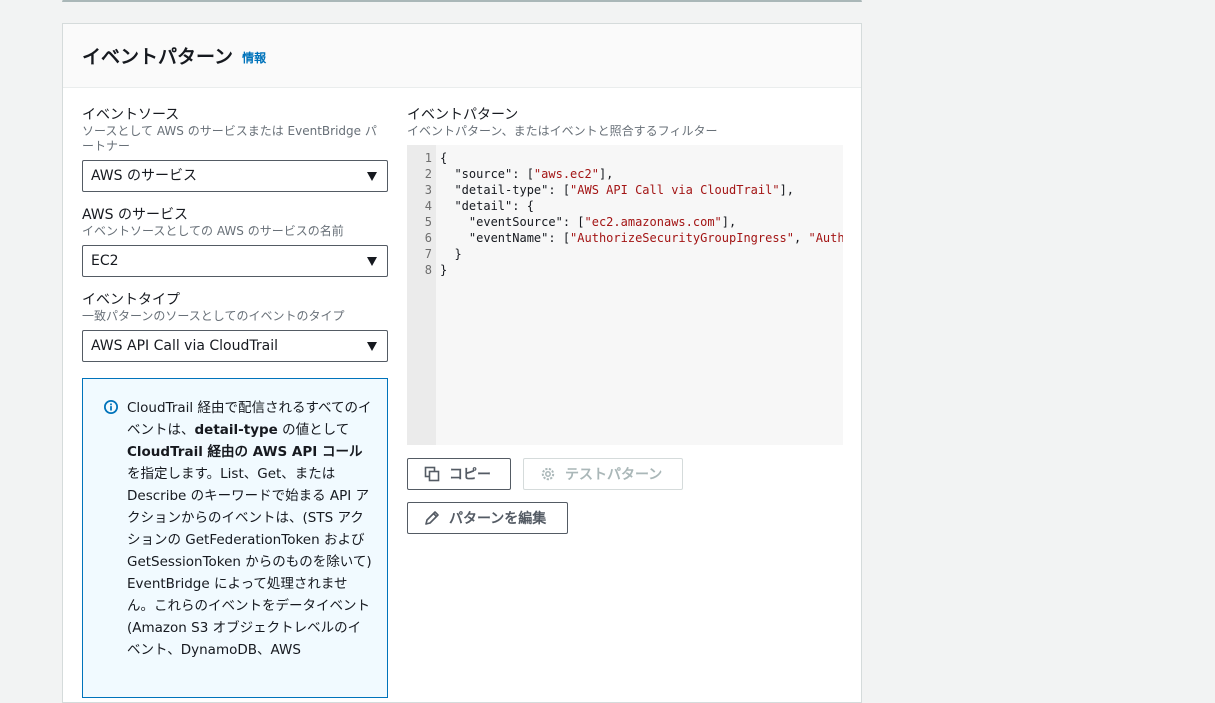 The height and width of the screenshot is (703, 1215). I want to click on event-type-description: 一致パターンのソースとしてのイベントのタイプ, so click(213, 316).